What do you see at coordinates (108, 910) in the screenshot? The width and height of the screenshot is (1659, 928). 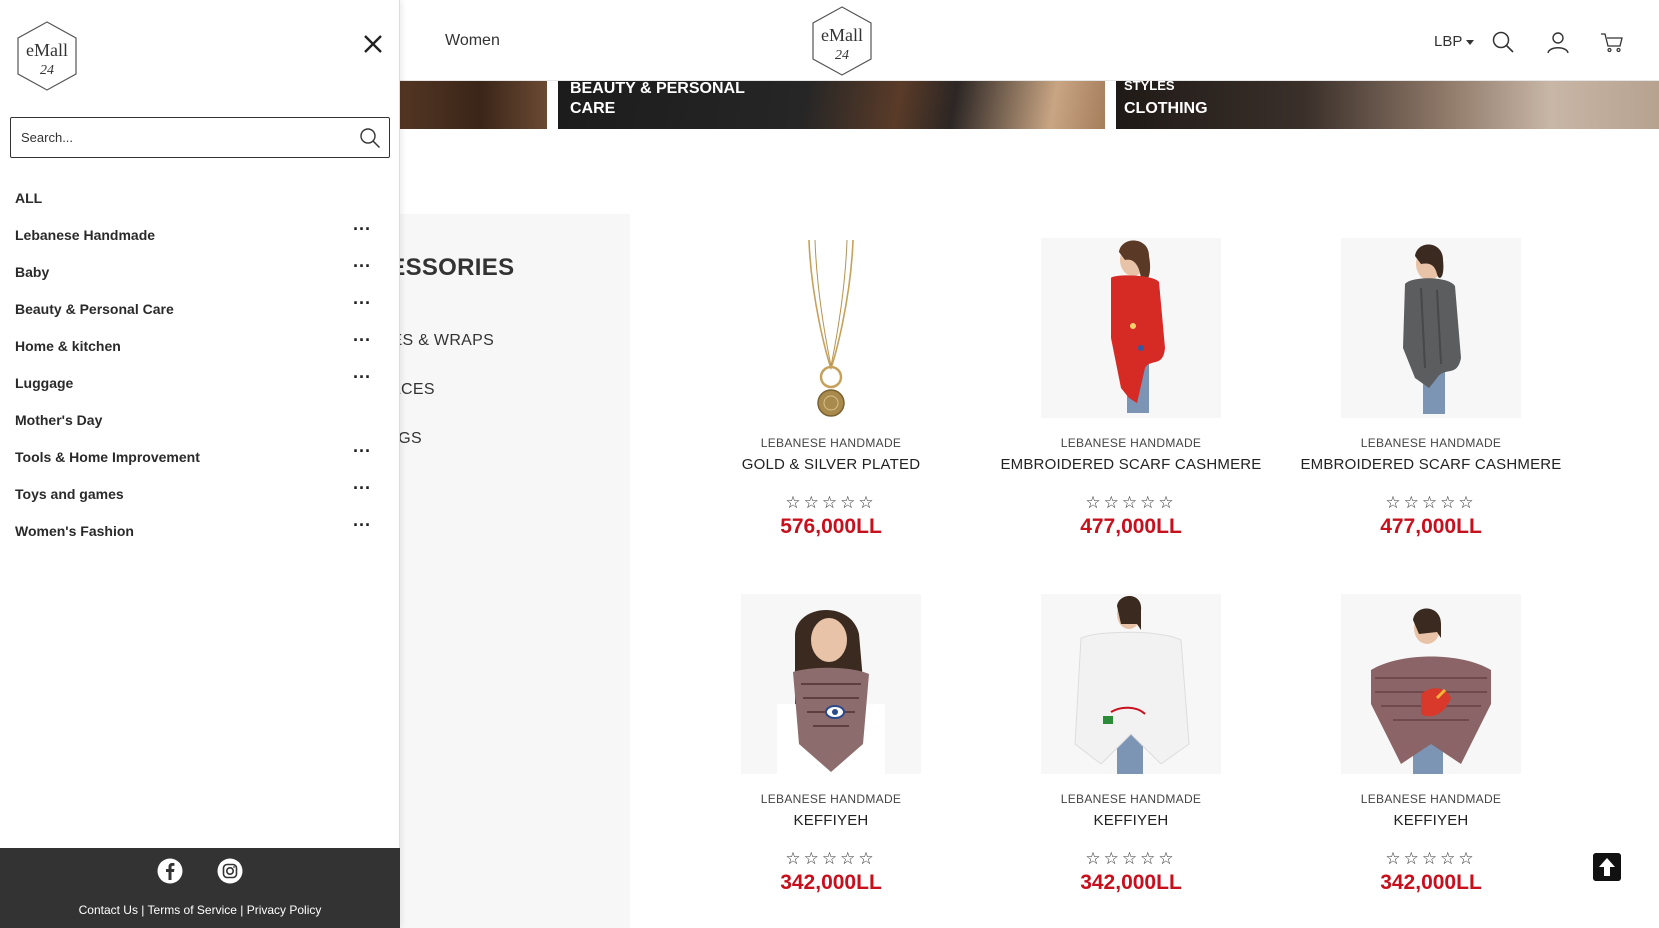 I see `contact-us-link: Contact Us` at bounding box center [108, 910].